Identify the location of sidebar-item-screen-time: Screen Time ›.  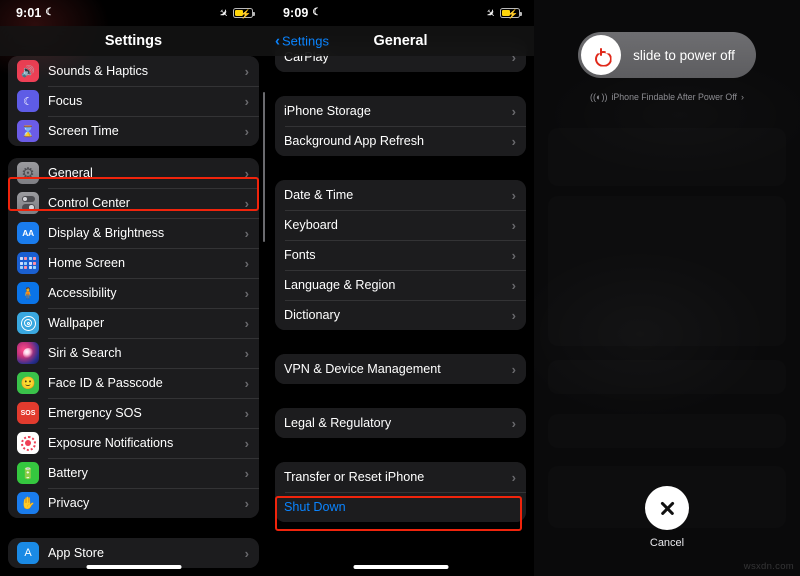
(133, 131).